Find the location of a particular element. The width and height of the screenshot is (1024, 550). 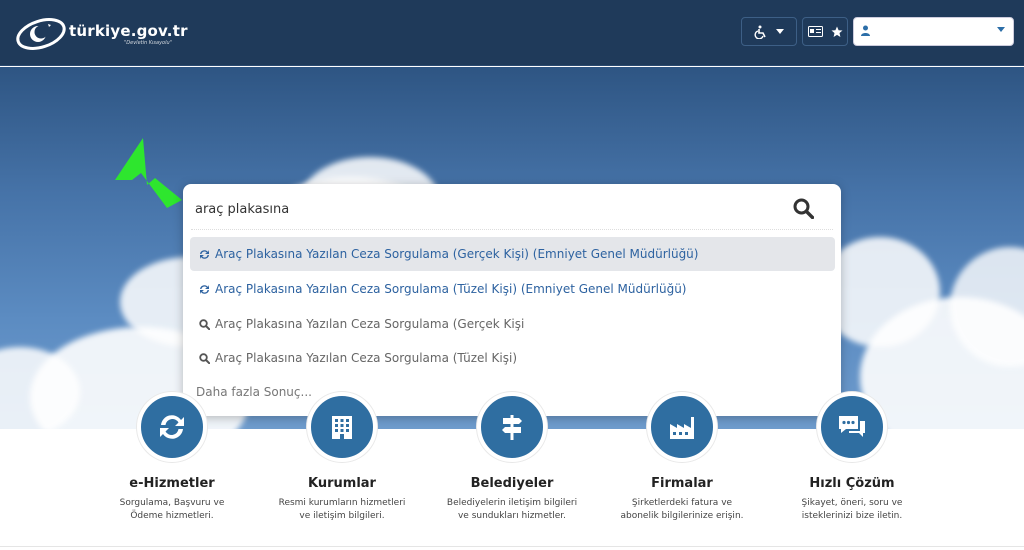

id-card-icon is located at coordinates (815, 31).